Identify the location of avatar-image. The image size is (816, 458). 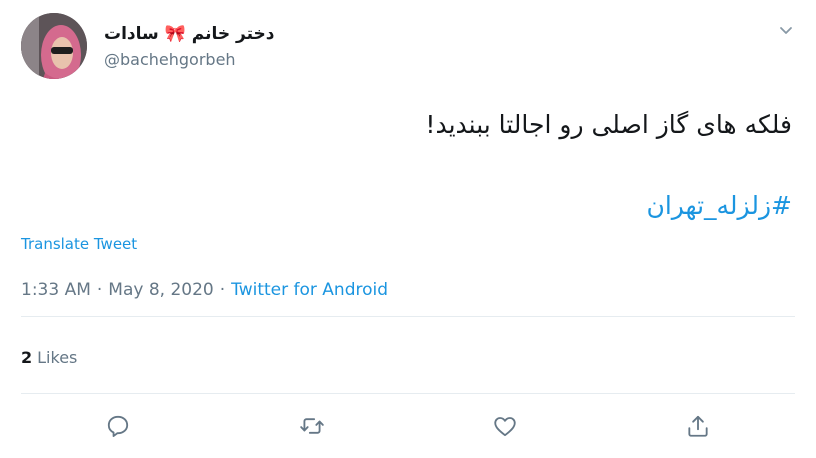
(54, 46).